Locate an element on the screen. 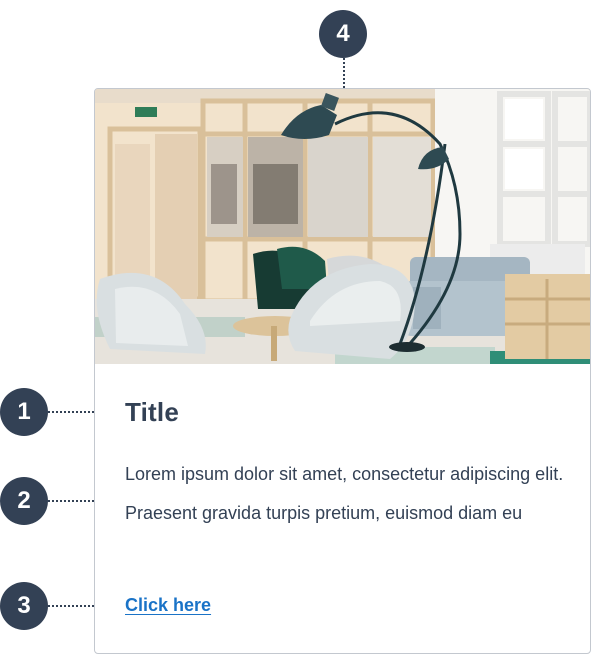  card-title: Title is located at coordinates (152, 412).